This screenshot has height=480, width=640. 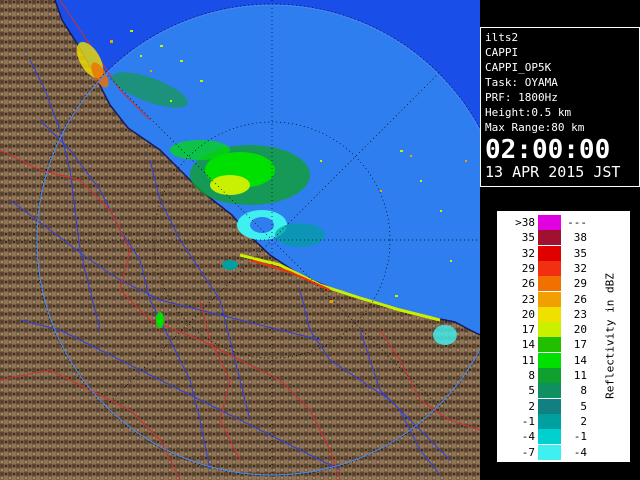 What do you see at coordinates (580, 437) in the screenshot?
I see `legend-high-value: -1` at bounding box center [580, 437].